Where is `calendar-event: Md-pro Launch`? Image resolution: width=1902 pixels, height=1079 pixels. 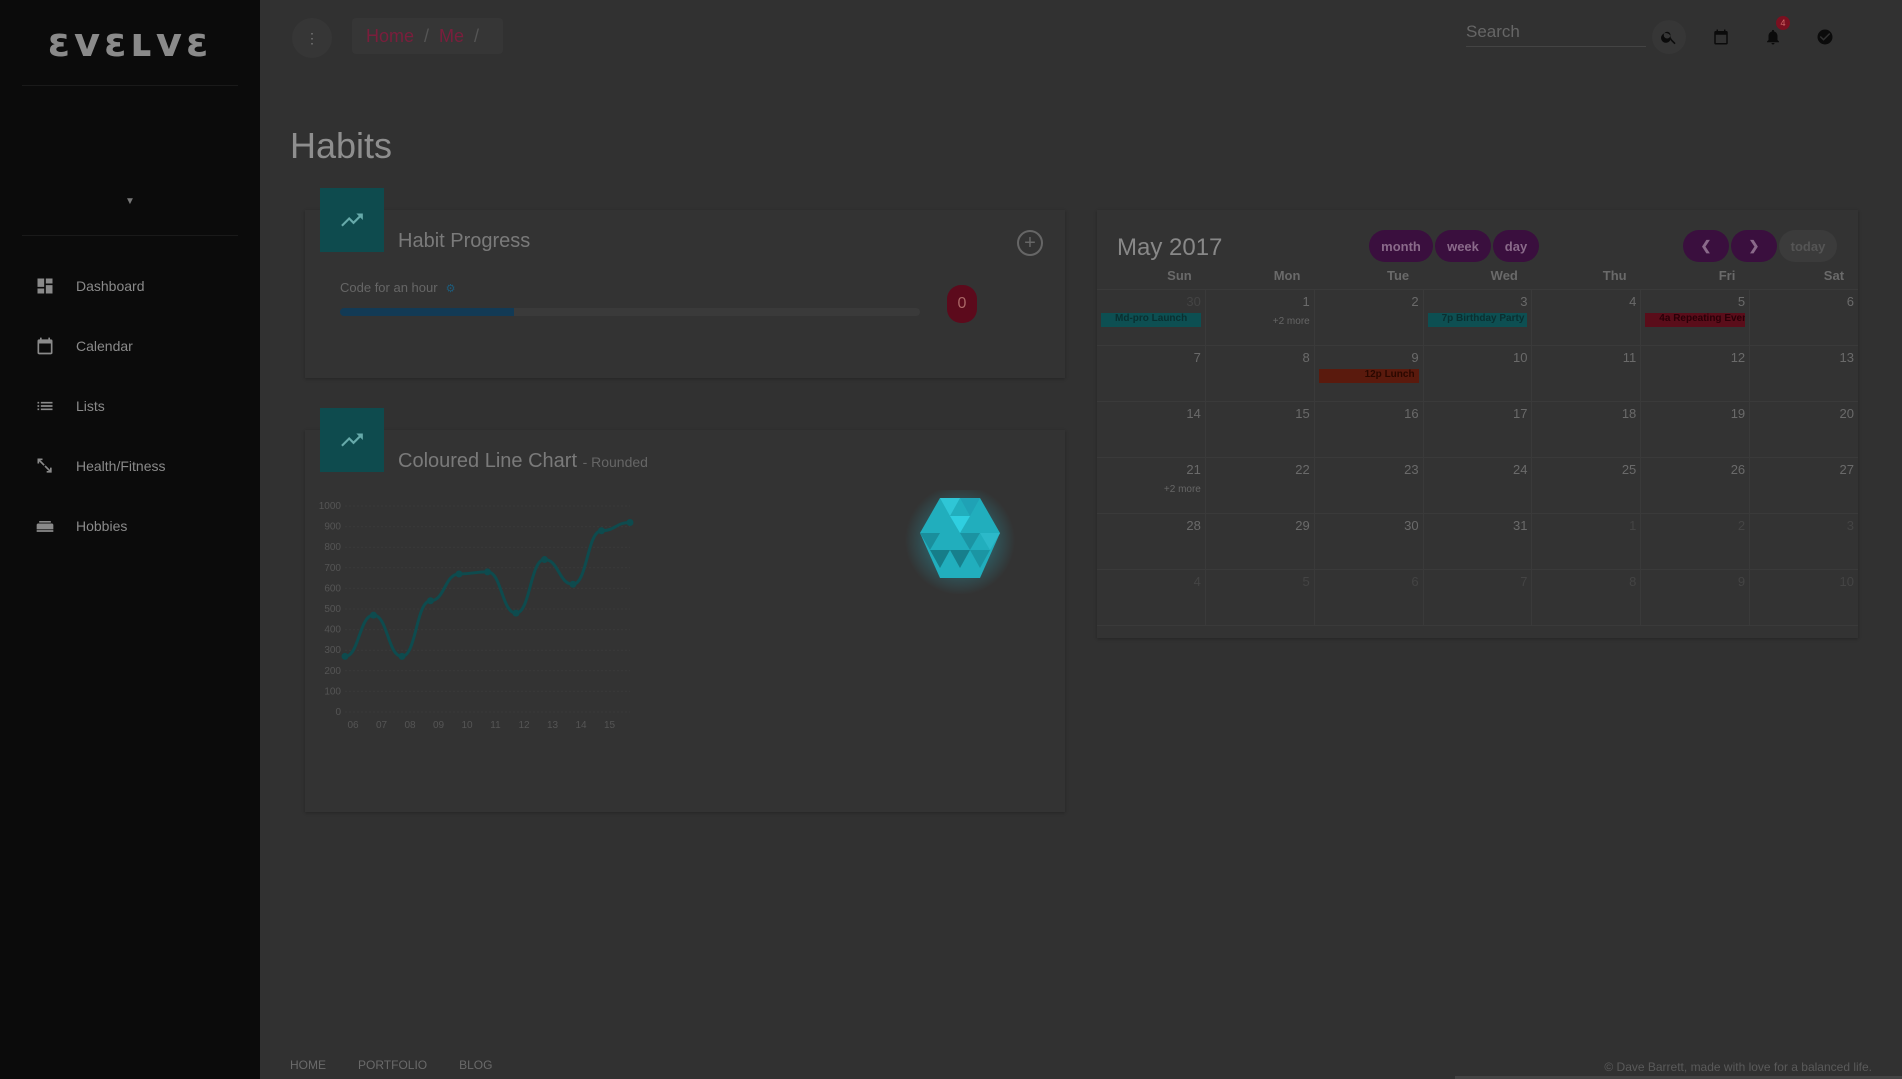
calendar-event: Md-pro Launch is located at coordinates (1151, 320).